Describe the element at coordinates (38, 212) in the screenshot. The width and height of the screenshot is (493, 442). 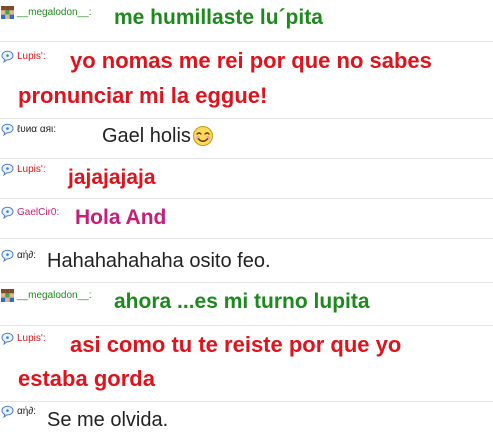
I see `message-username: GaelCir0:` at that location.